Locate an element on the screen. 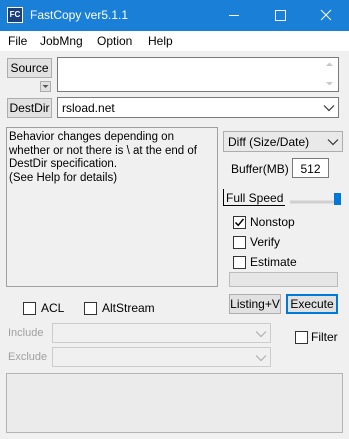  title-bar: FC FastCopy ver5.1.1 is located at coordinates (174, 15).